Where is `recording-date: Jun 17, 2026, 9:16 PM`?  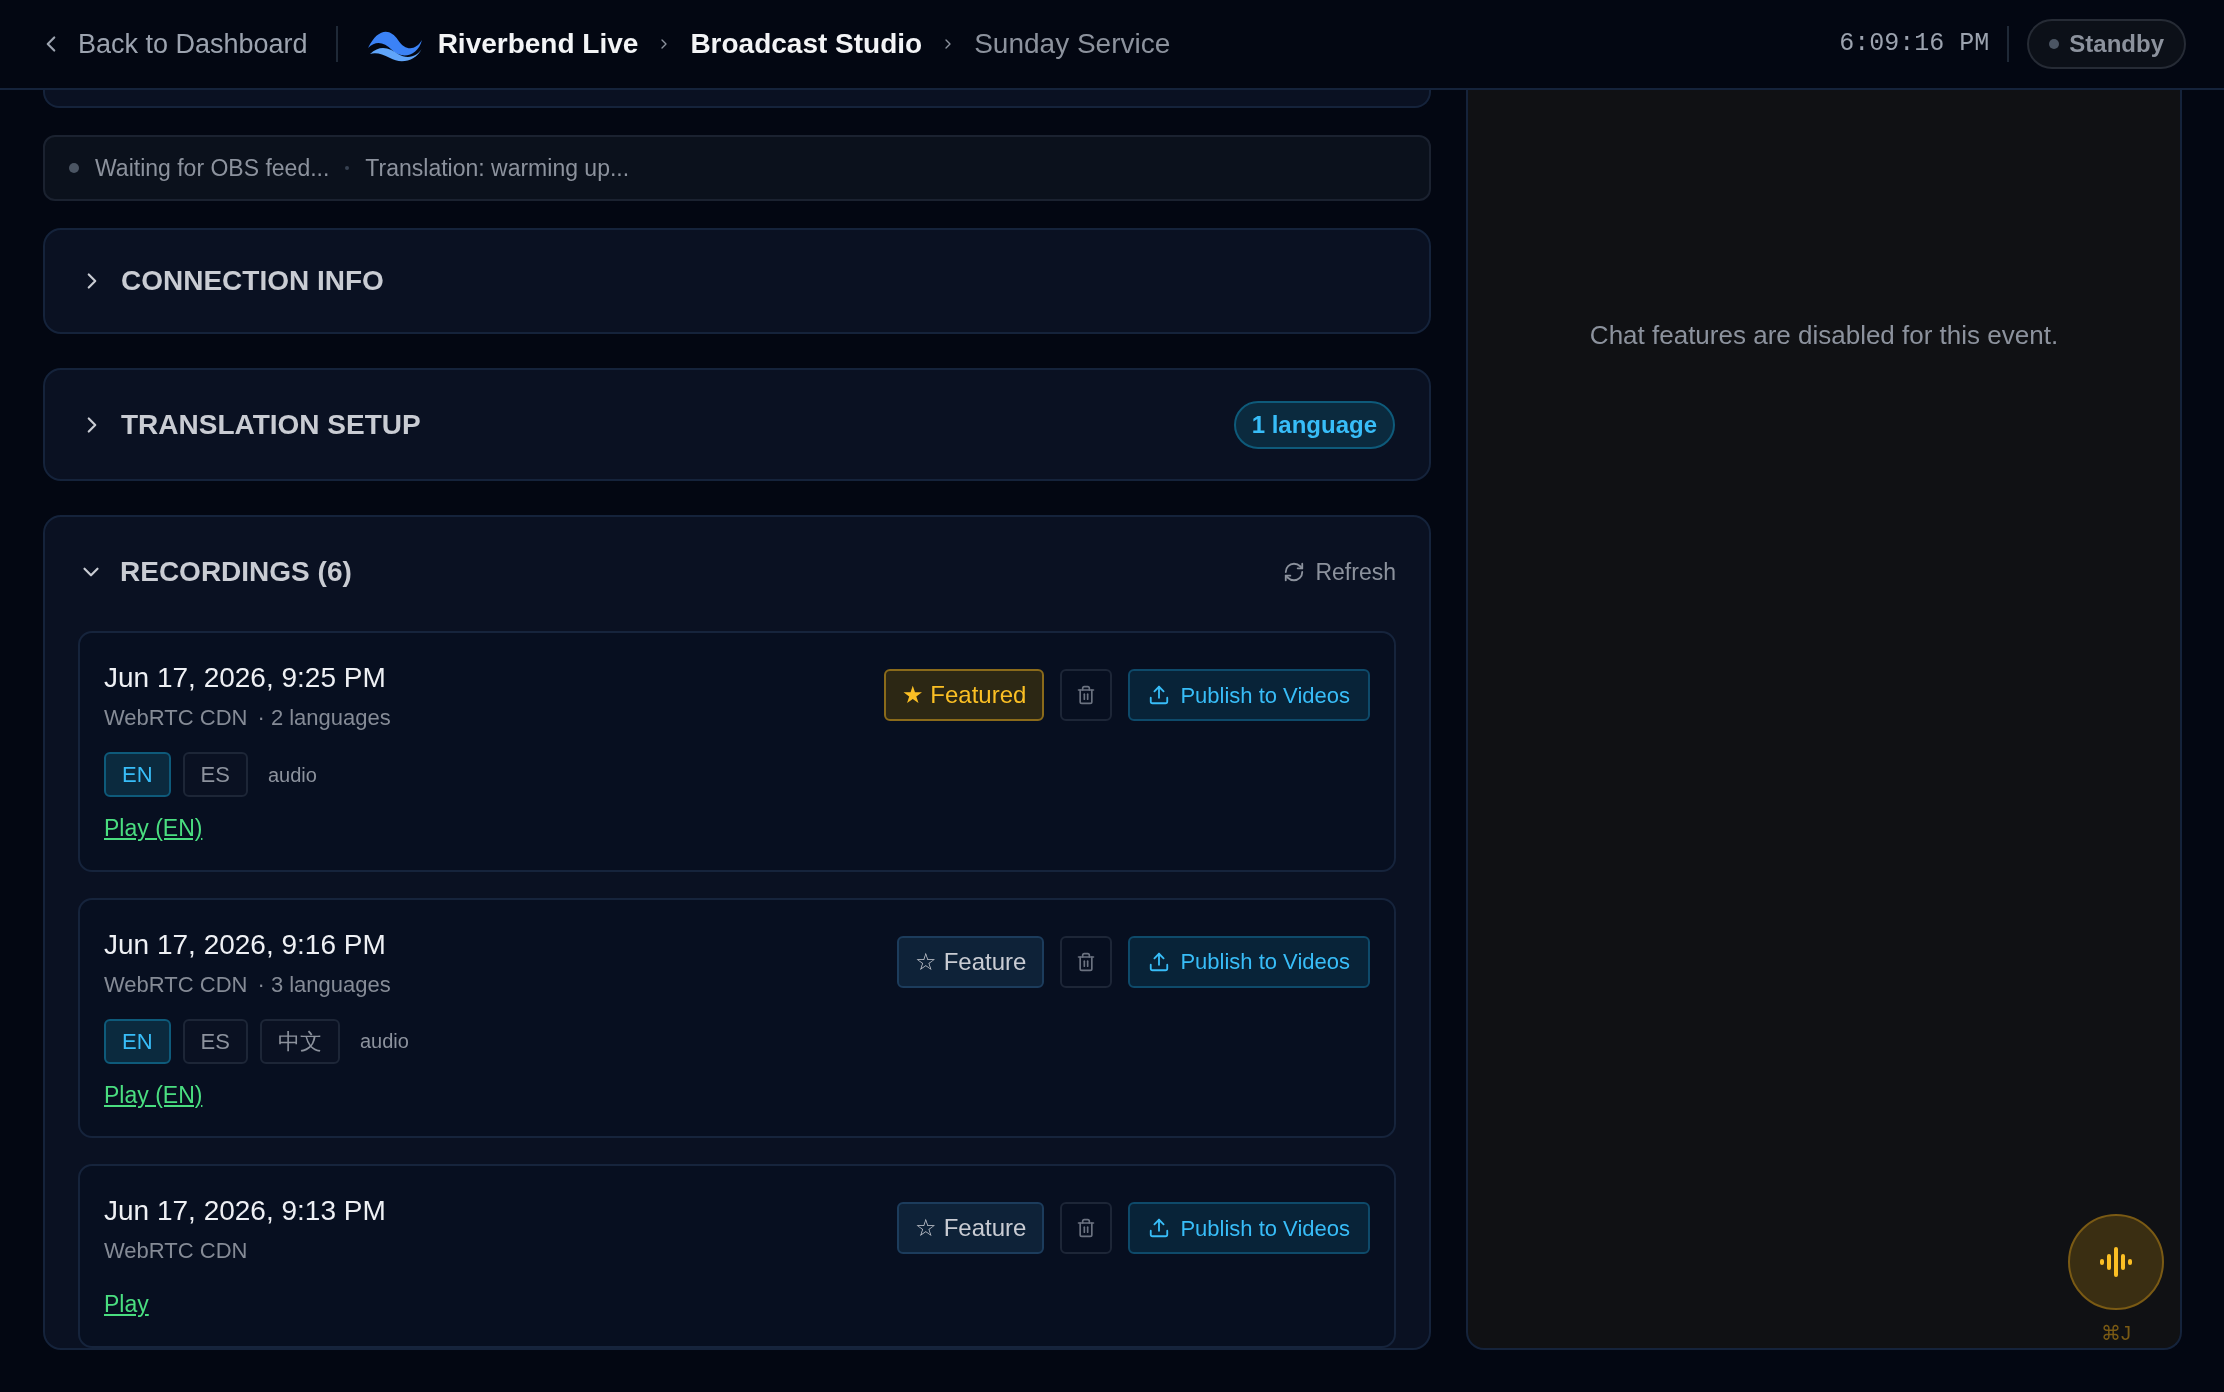 recording-date: Jun 17, 2026, 9:16 PM is located at coordinates (245, 944).